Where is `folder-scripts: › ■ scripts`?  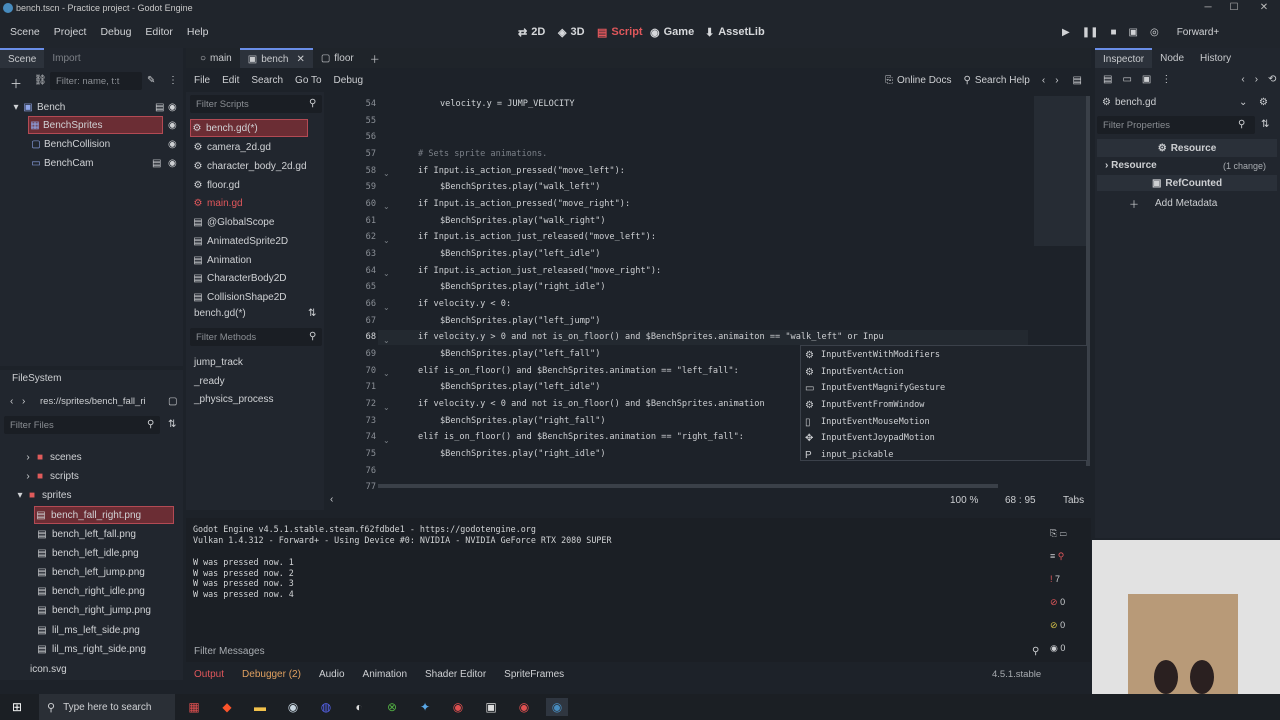 folder-scripts: › ■ scripts is located at coordinates (50, 476).